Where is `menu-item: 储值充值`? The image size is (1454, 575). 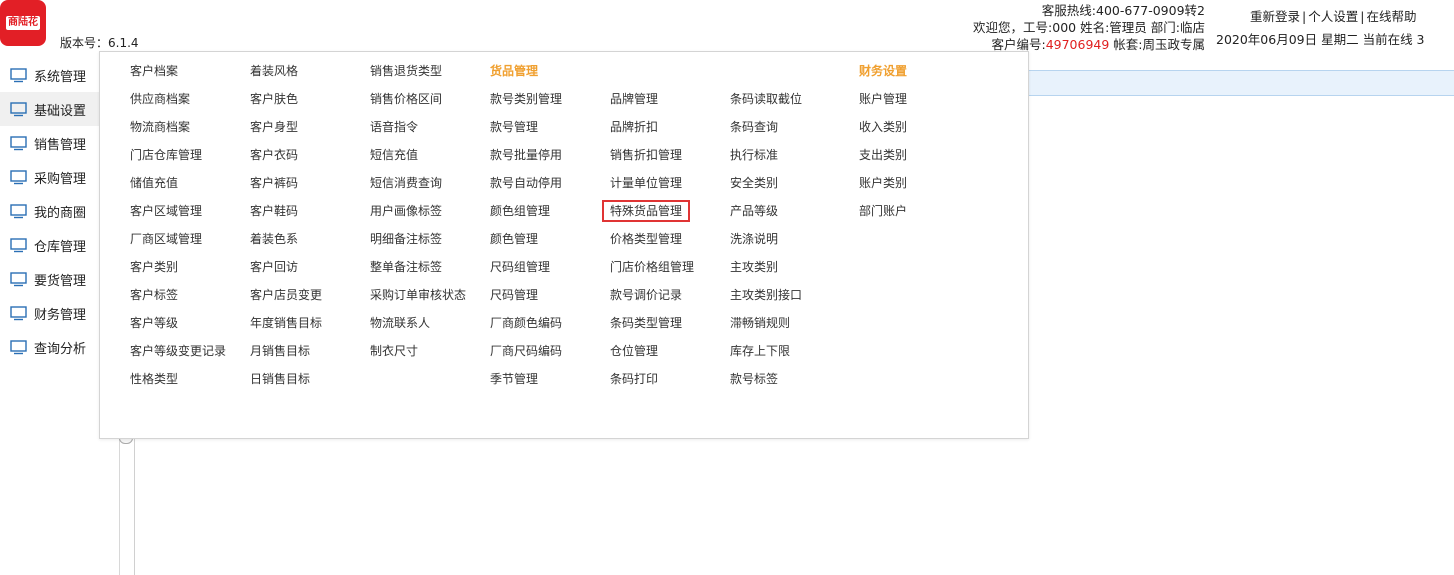 menu-item: 储值充值 is located at coordinates (178, 186).